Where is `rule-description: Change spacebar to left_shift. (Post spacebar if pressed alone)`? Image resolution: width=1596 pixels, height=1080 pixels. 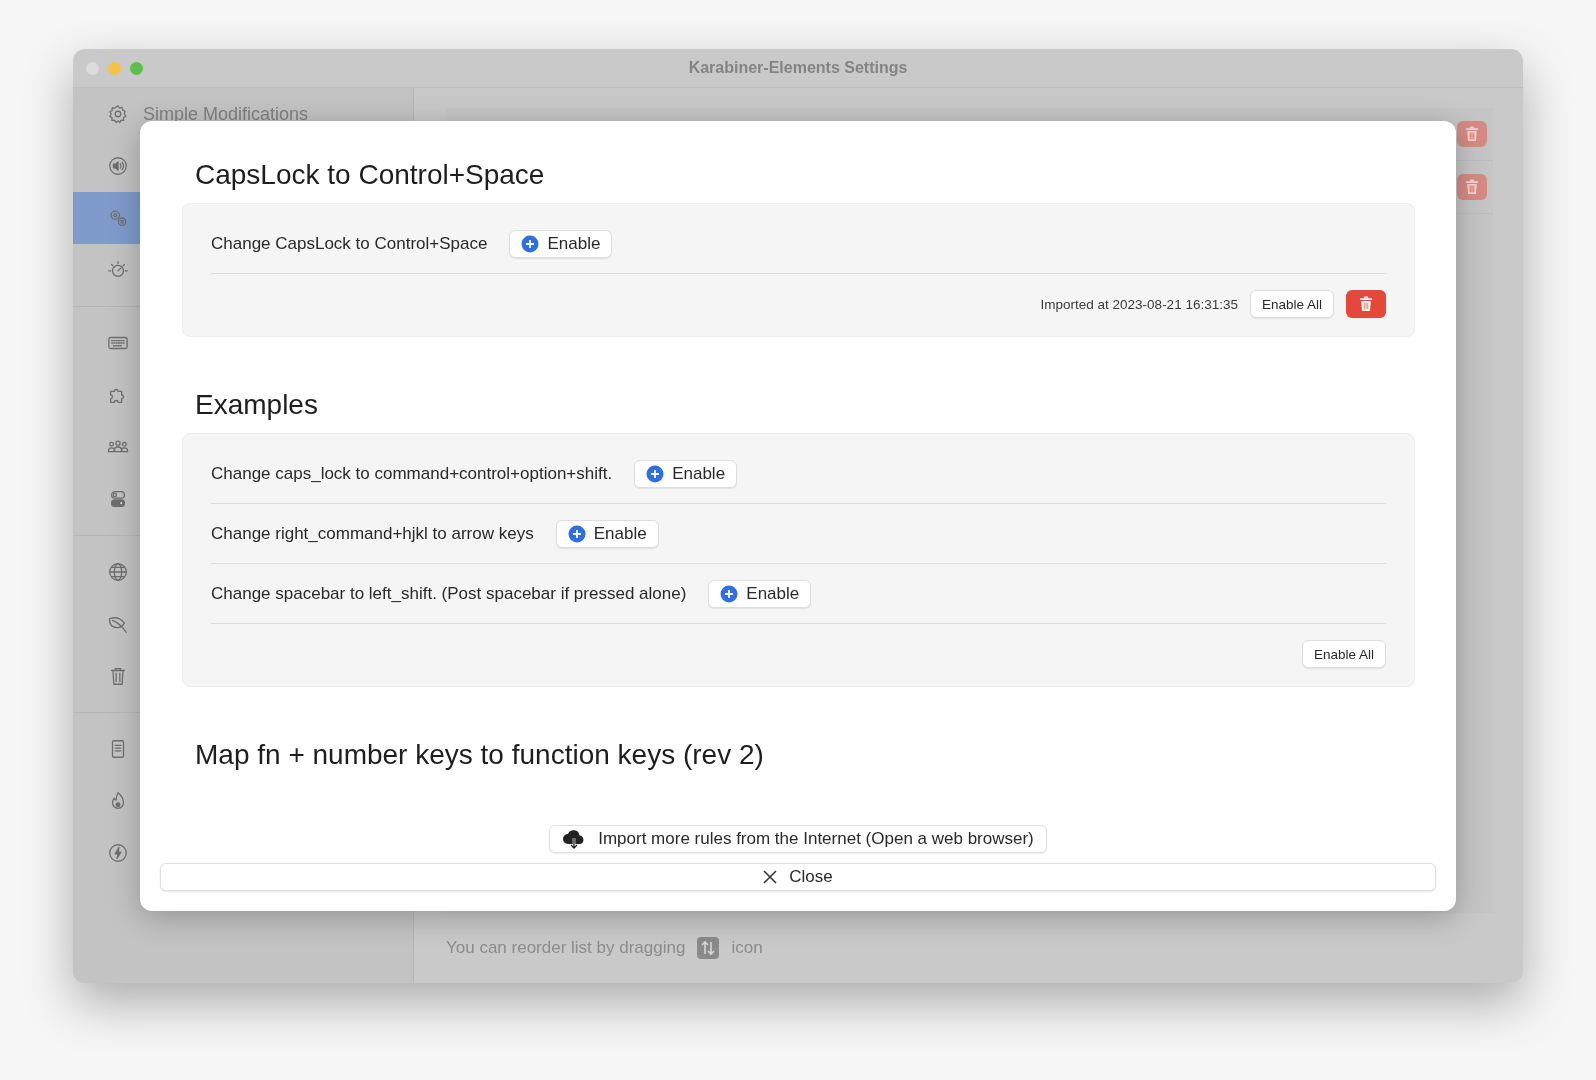 rule-description: Change spacebar to left_shift. (Post spacebar if pressed alone) is located at coordinates (449, 593).